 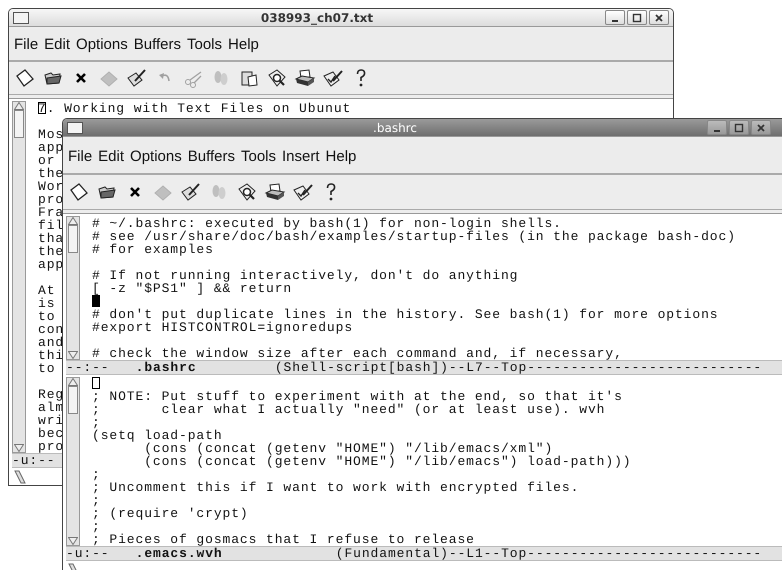 I want to click on text-line: con, so click(x=51, y=329).